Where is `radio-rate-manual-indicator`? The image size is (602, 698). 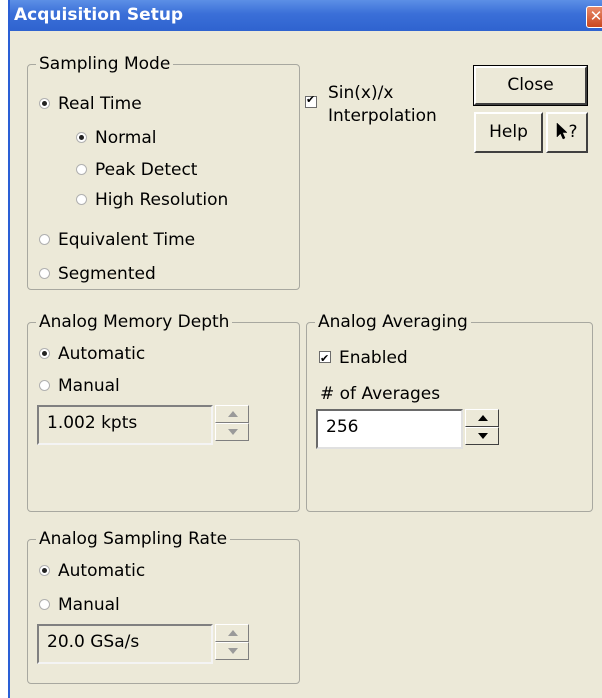 radio-rate-manual-indicator is located at coordinates (44, 604).